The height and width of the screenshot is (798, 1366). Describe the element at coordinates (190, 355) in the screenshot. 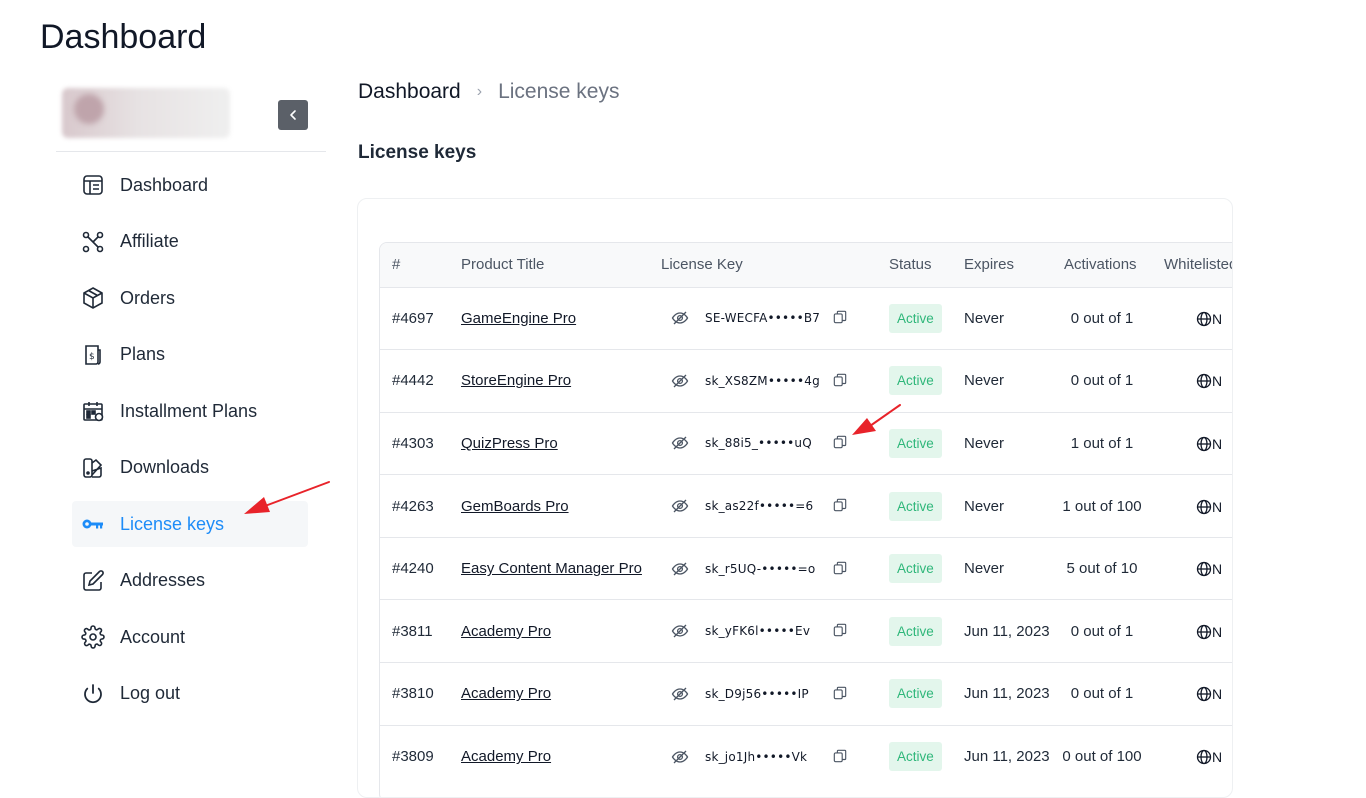

I see `sidebar-item-plans: $ Plans` at that location.